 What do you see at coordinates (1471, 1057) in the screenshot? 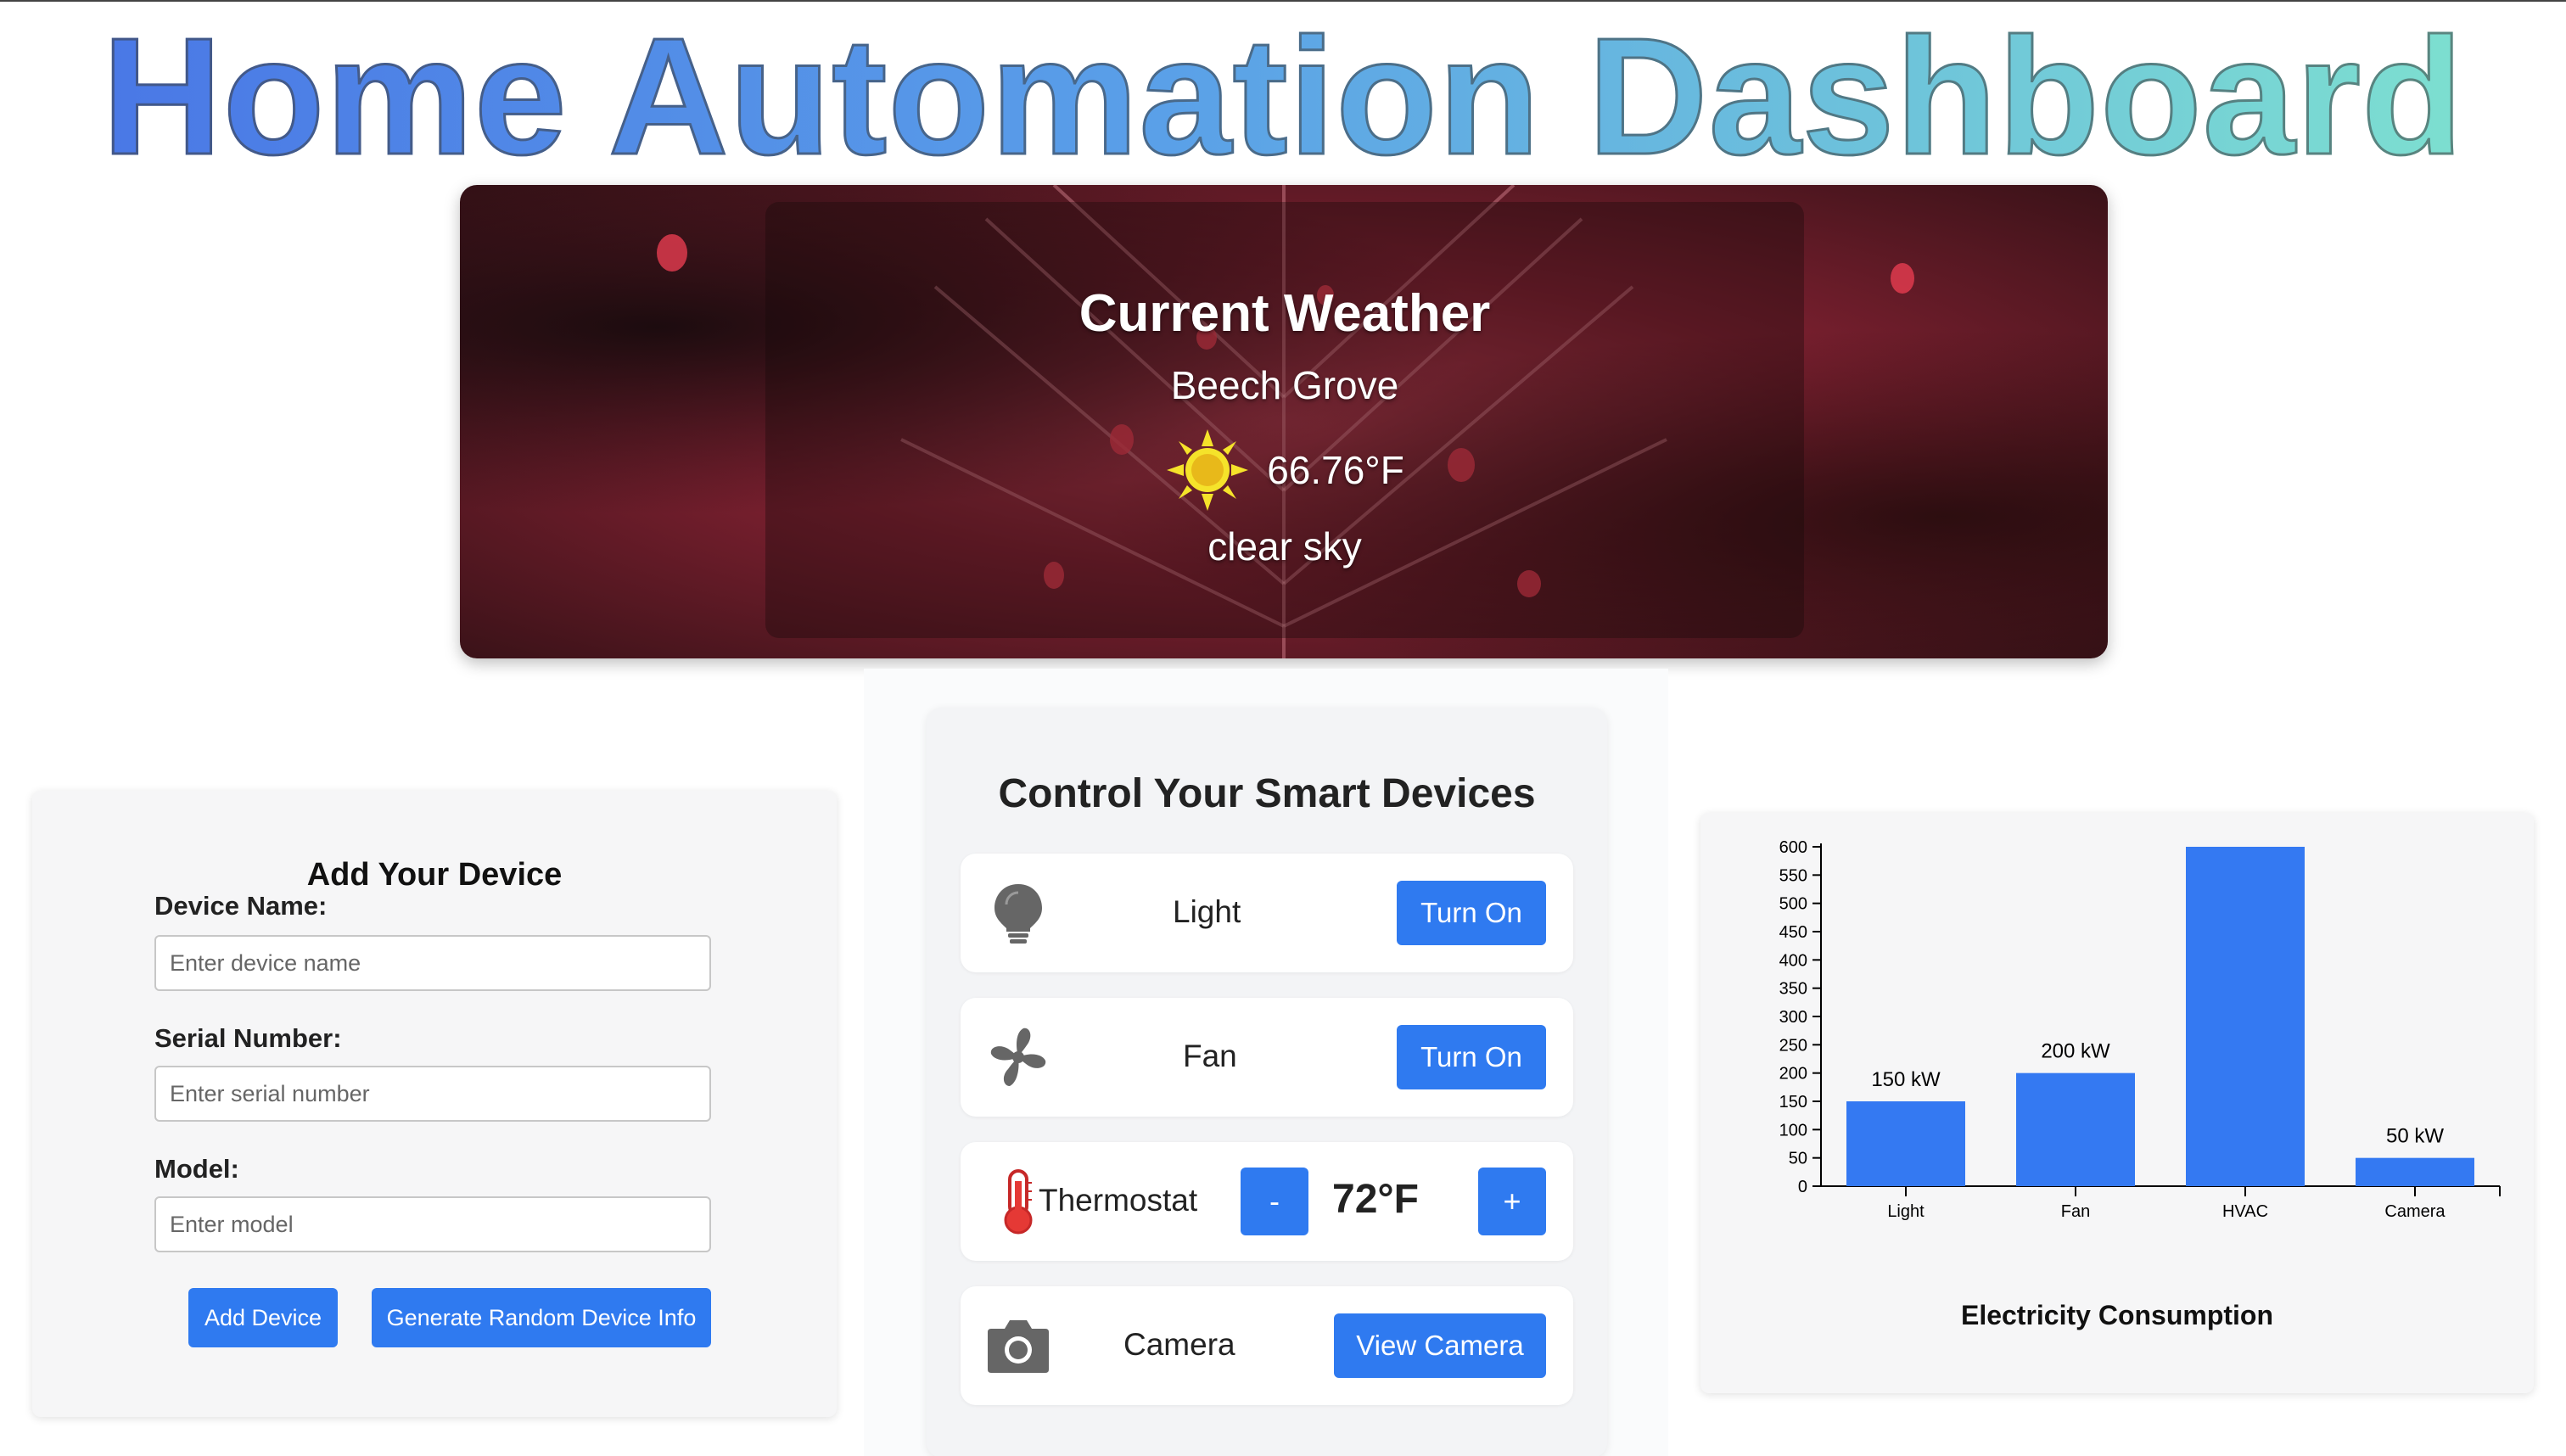
I see `fan-turn-on-button: Turn On` at bounding box center [1471, 1057].